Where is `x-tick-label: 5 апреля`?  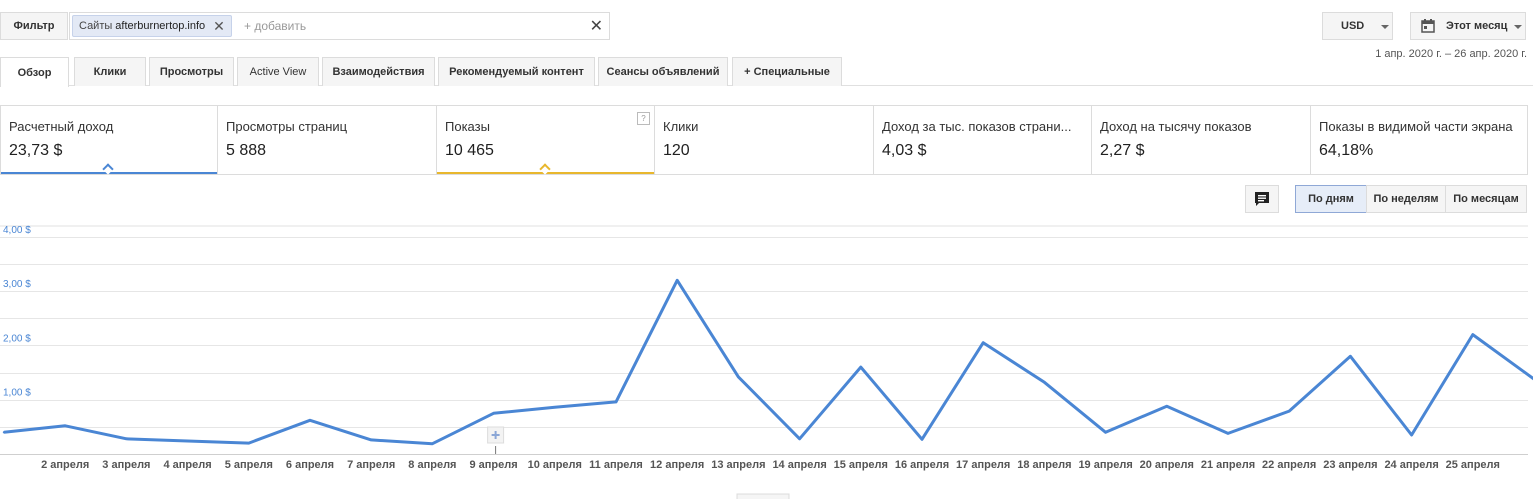 x-tick-label: 5 апреля is located at coordinates (249, 465).